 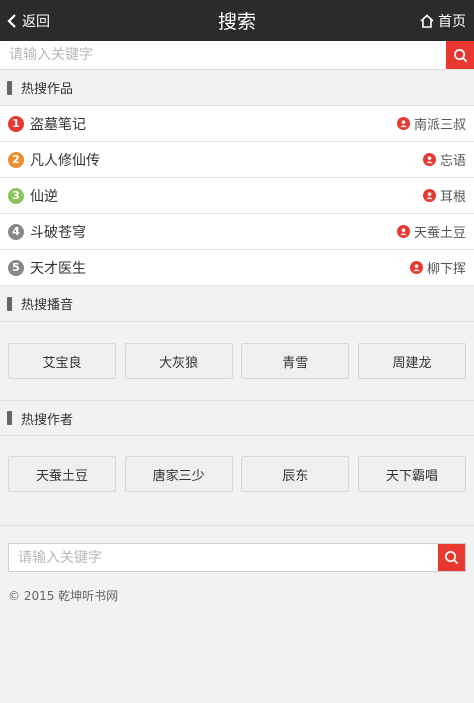 I want to click on book-title: 凡人修仙传, so click(x=226, y=160).